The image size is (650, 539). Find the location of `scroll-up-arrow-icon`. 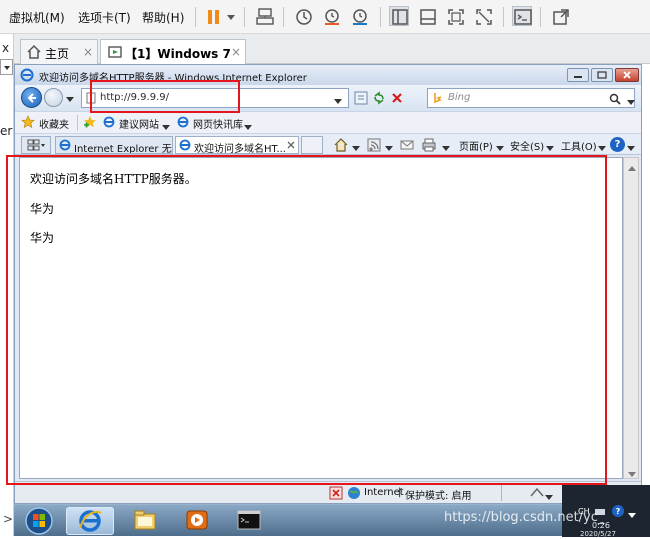

scroll-up-arrow-icon is located at coordinates (632, 168).